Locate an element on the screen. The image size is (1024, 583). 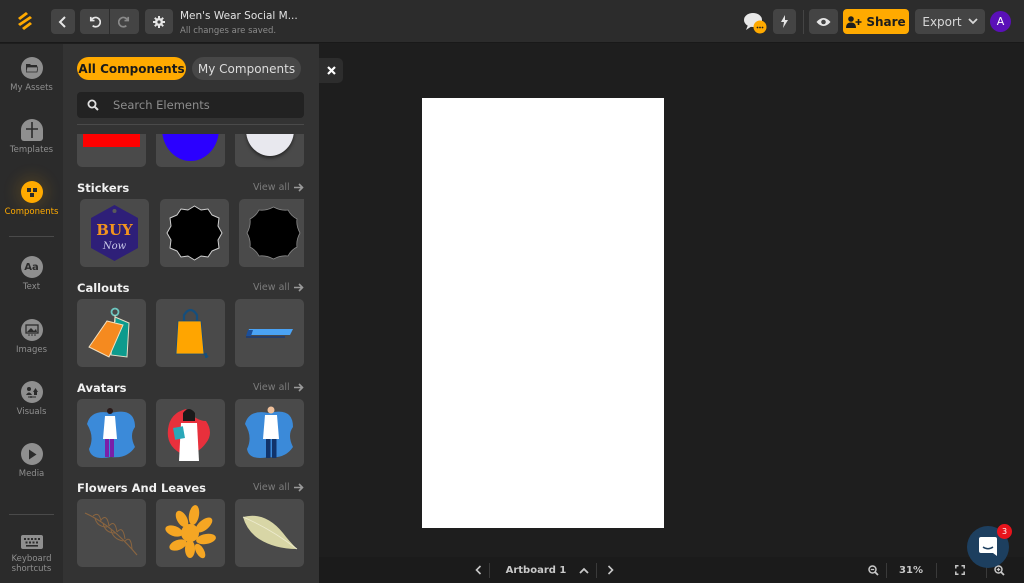
add-user-icon is located at coordinates (854, 21).